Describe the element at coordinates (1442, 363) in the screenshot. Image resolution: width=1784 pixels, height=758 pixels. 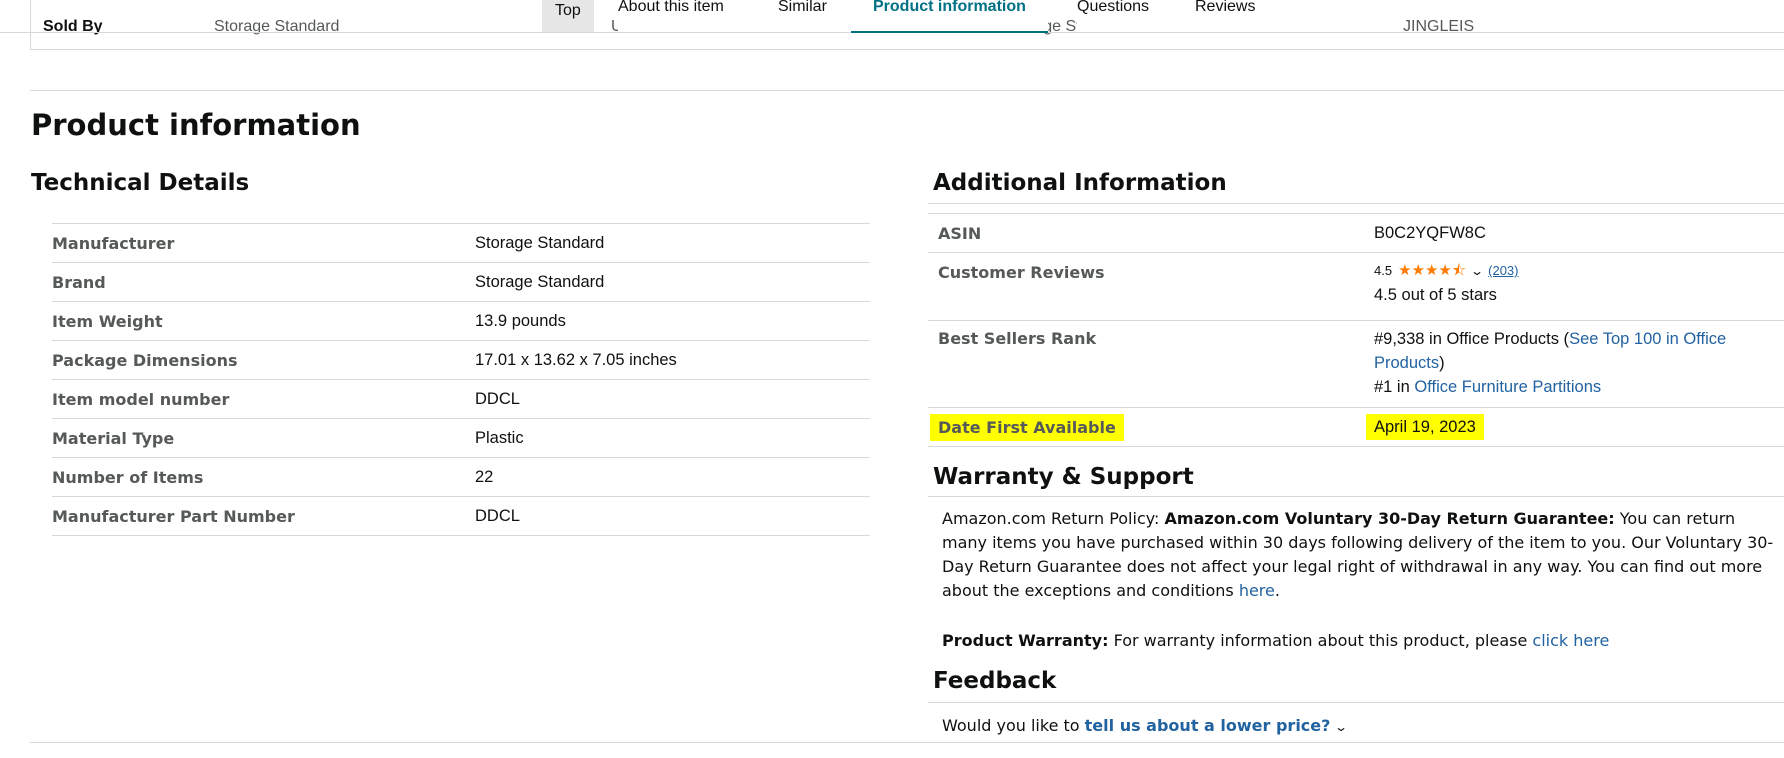
I see `rank-text: )` at that location.